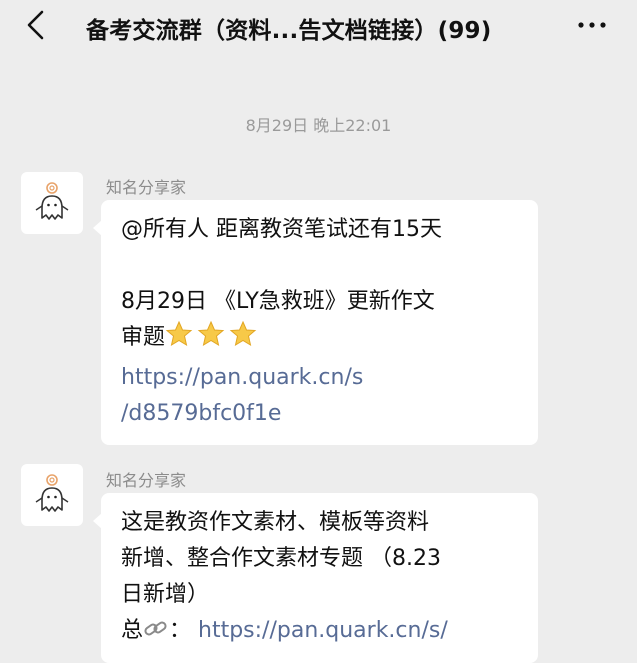  What do you see at coordinates (318, 125) in the screenshot?
I see `message-timestamp: 8月29日 晚上22:01` at bounding box center [318, 125].